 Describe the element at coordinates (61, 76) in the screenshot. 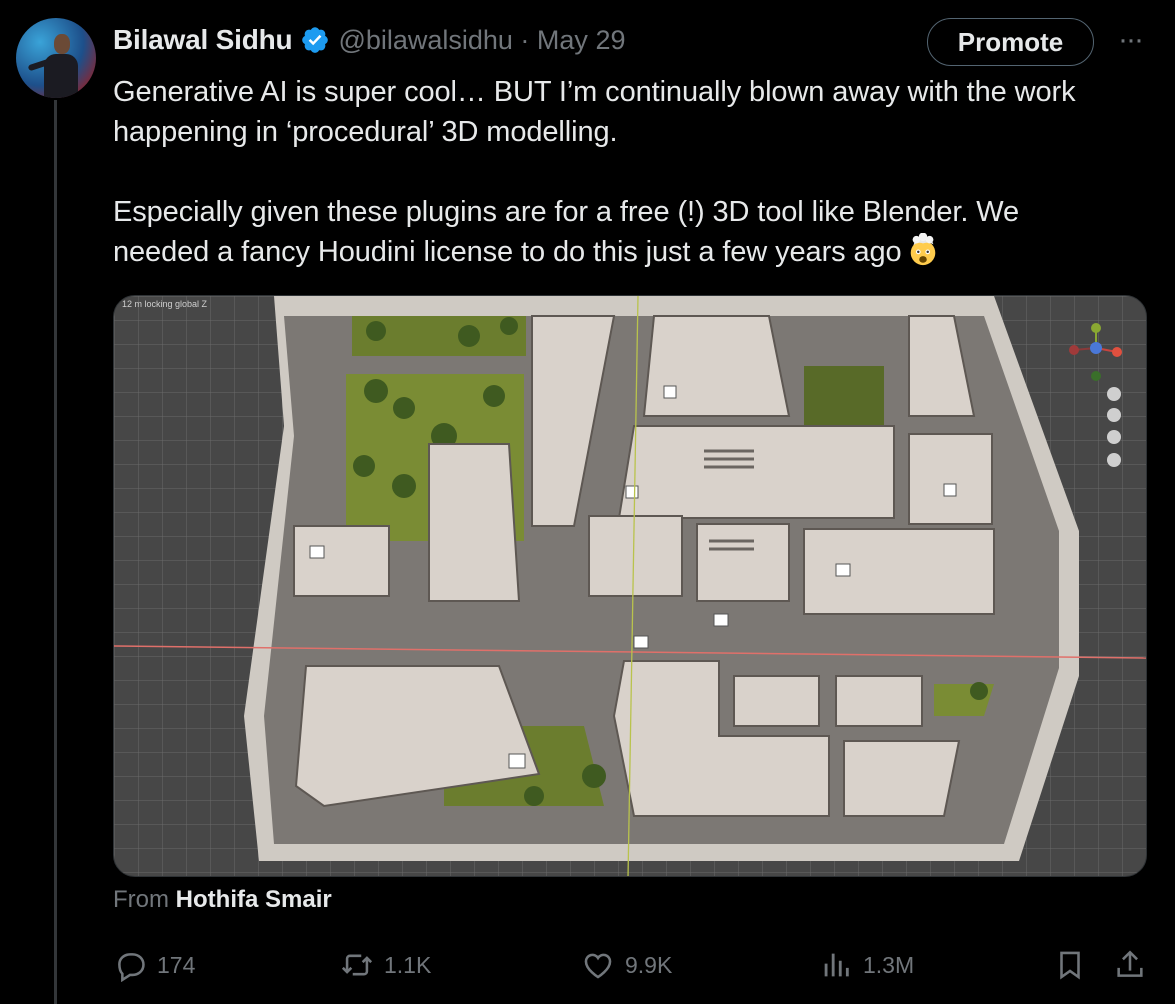

I see `avatar-body` at that location.